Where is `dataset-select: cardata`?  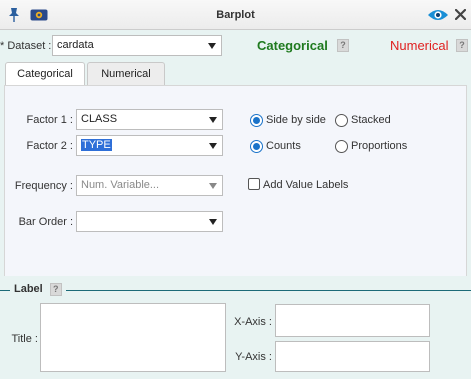
dataset-select: cardata is located at coordinates (137, 45).